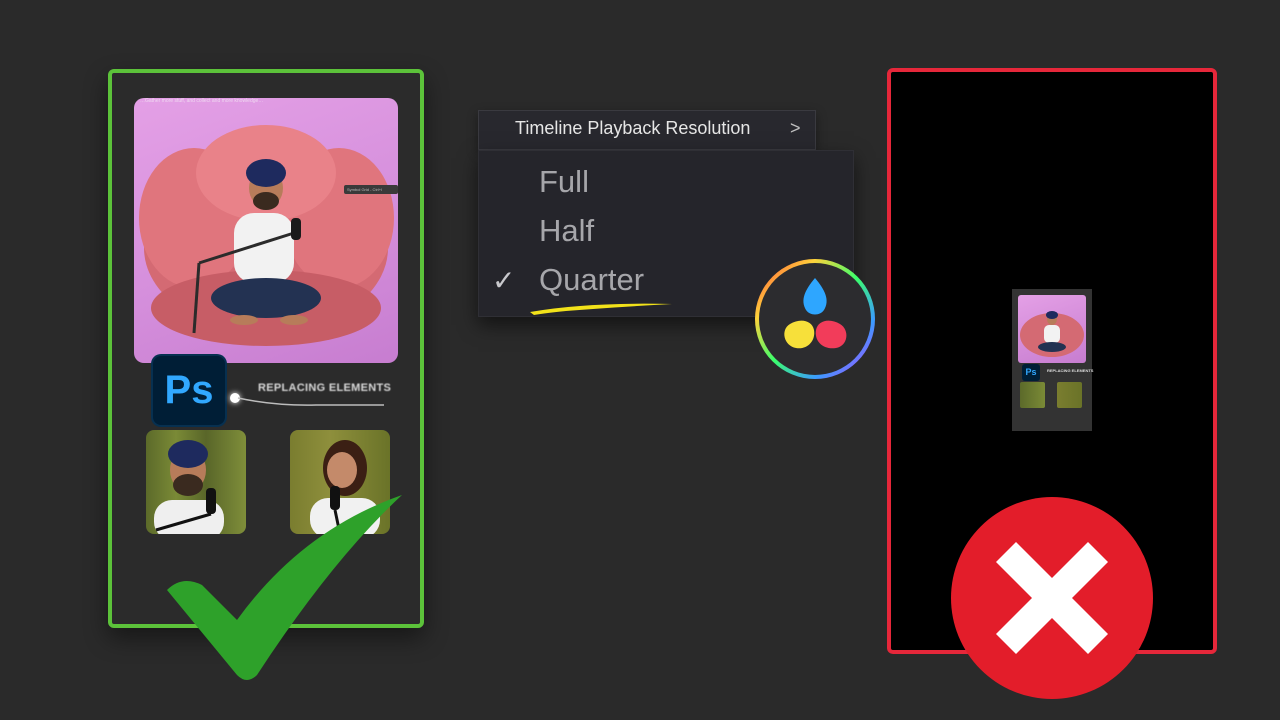 Image resolution: width=1280 pixels, height=720 pixels. What do you see at coordinates (1052, 329) in the screenshot?
I see `tiny-preview-image` at bounding box center [1052, 329].